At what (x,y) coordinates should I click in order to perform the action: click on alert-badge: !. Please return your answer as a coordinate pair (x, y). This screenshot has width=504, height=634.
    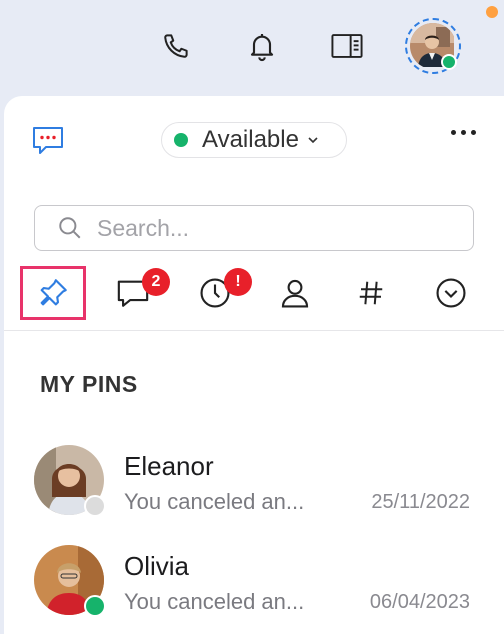
    Looking at the image, I should click on (238, 282).